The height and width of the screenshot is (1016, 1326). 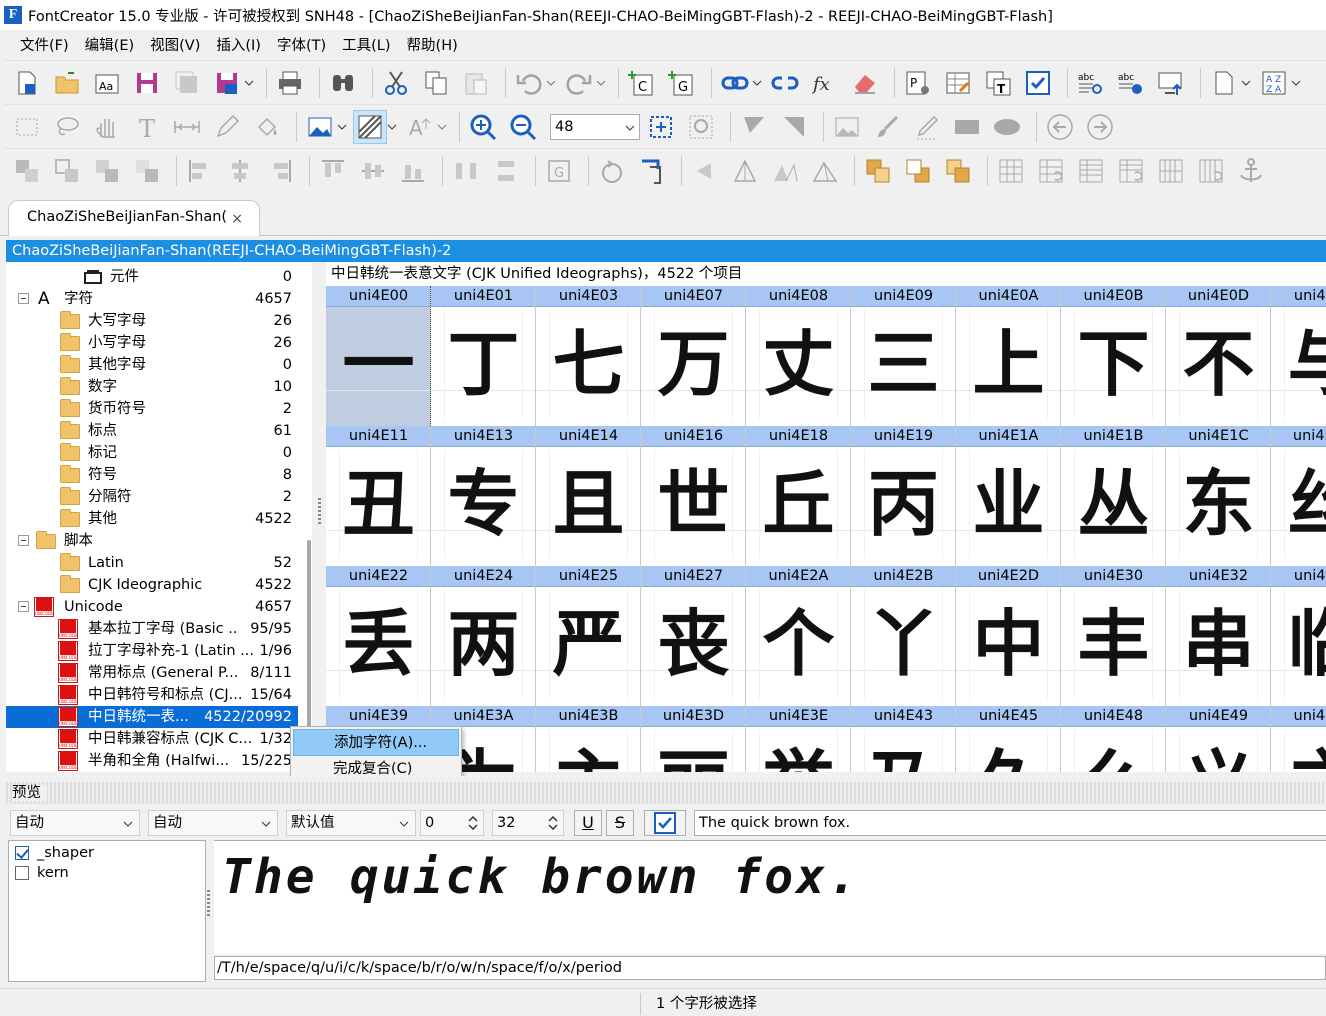 What do you see at coordinates (107, 127) in the screenshot?
I see `hand-icon` at bounding box center [107, 127].